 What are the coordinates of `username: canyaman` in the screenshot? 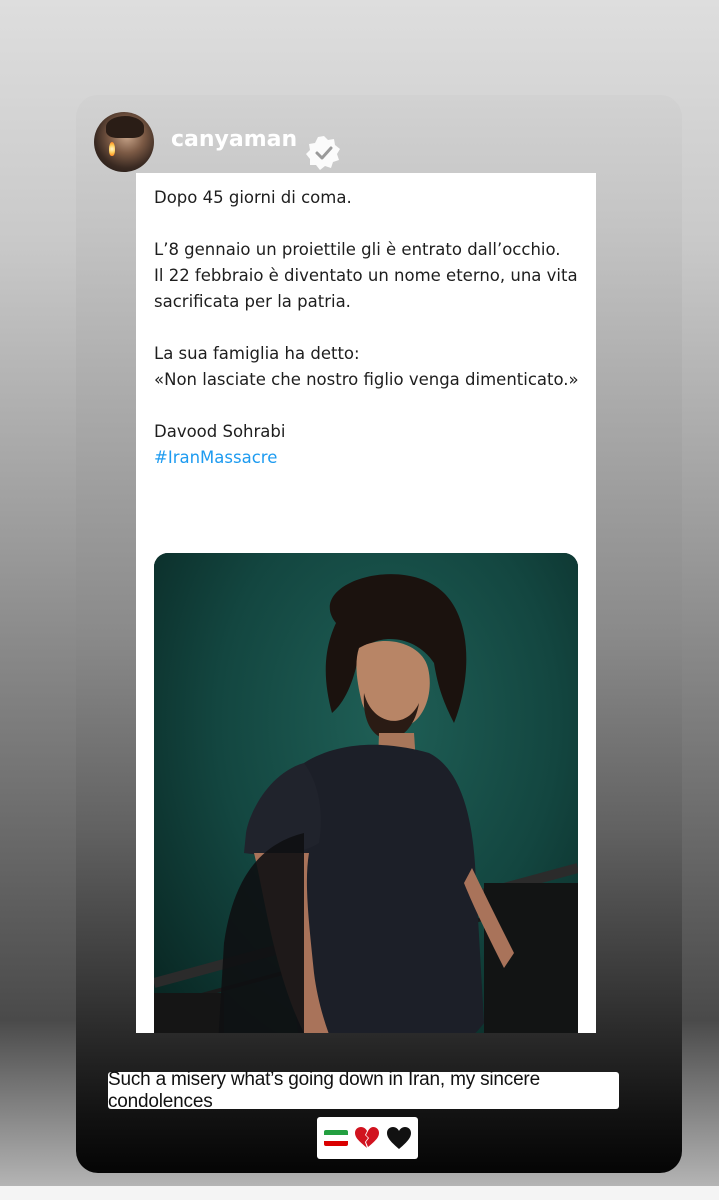 It's located at (234, 139).